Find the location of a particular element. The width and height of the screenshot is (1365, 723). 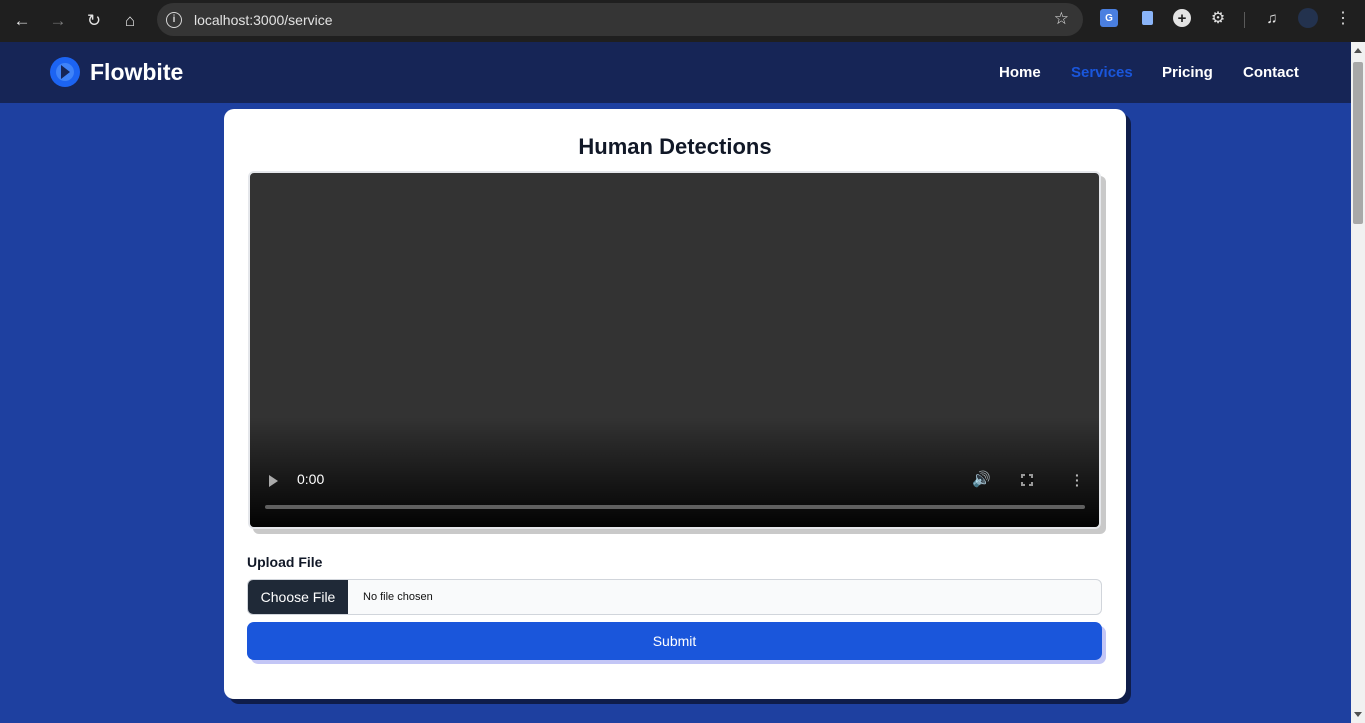

submit-button: Submit is located at coordinates (674, 641).